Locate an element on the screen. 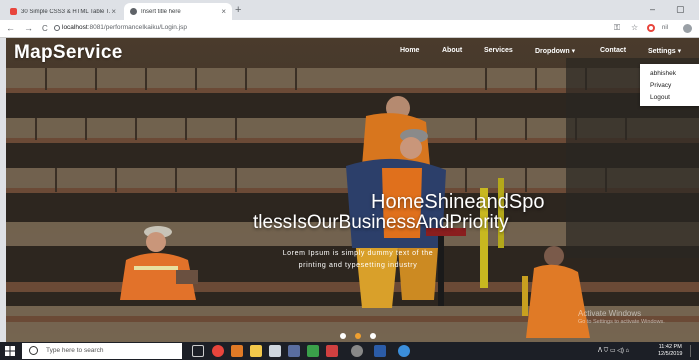  key-icon: ⚿ is located at coordinates (617, 28).